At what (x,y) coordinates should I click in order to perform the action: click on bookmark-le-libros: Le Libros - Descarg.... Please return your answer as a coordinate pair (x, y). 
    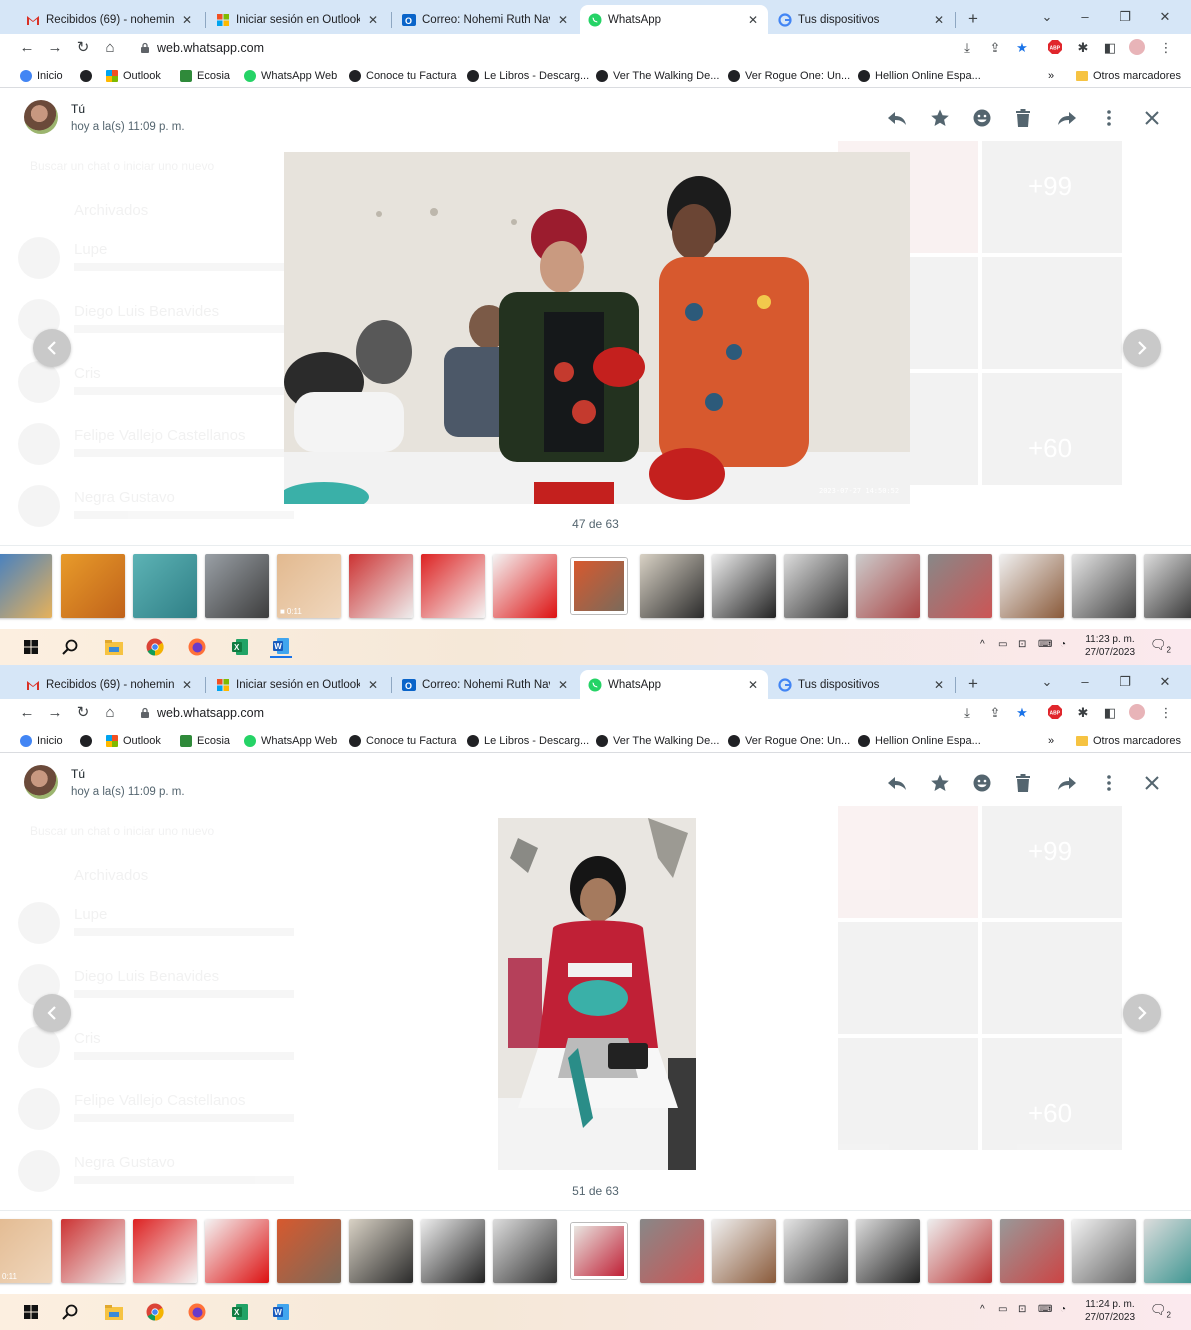
    Looking at the image, I should click on (528, 741).